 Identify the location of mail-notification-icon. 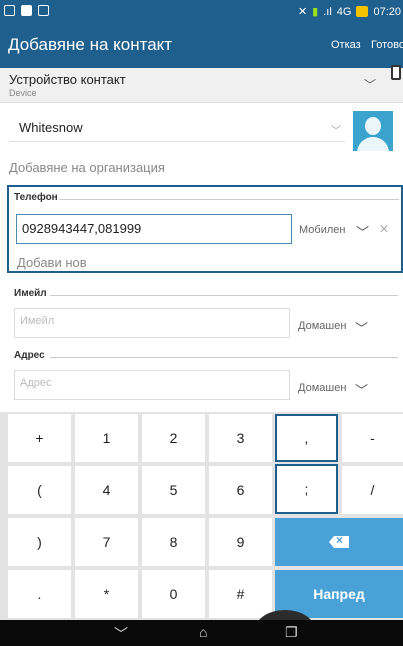
(9, 10).